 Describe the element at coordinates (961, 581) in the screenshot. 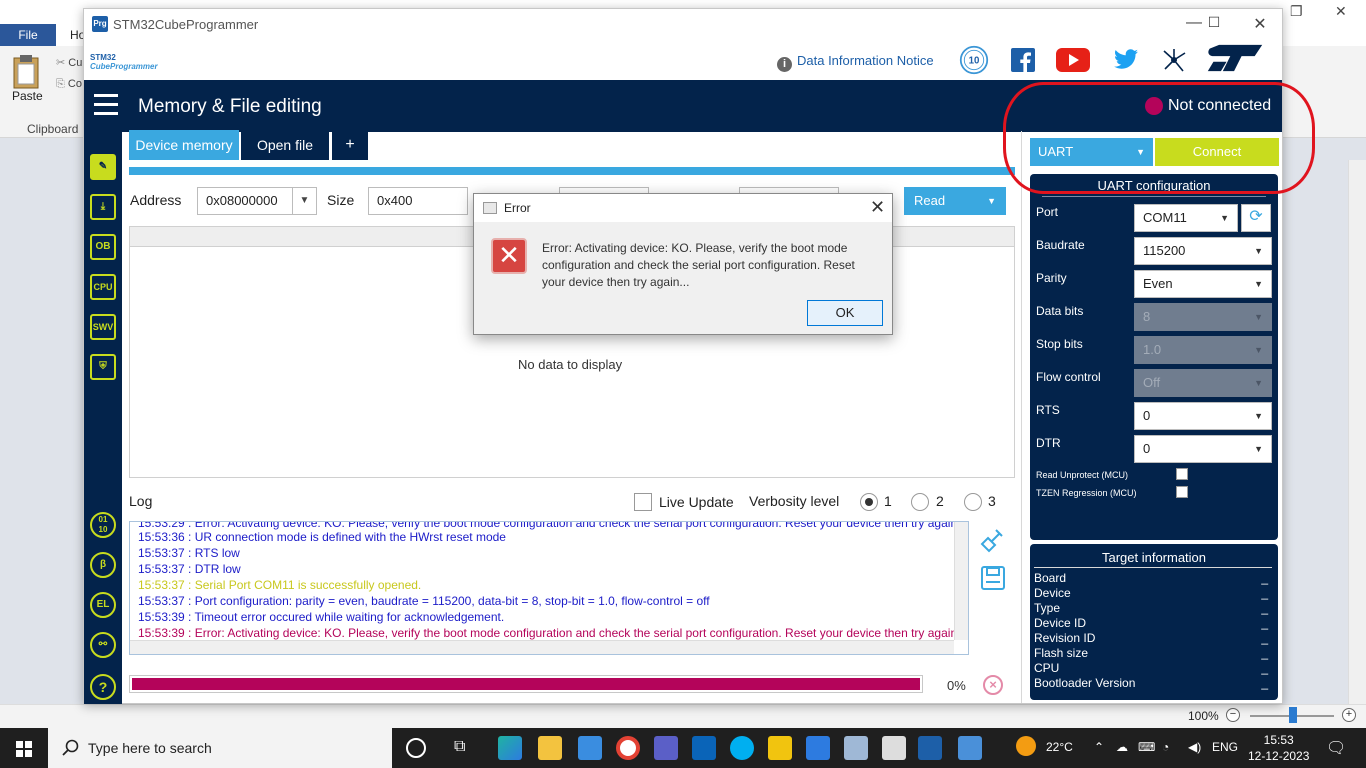

I see `log-vertical-scrollbar` at that location.